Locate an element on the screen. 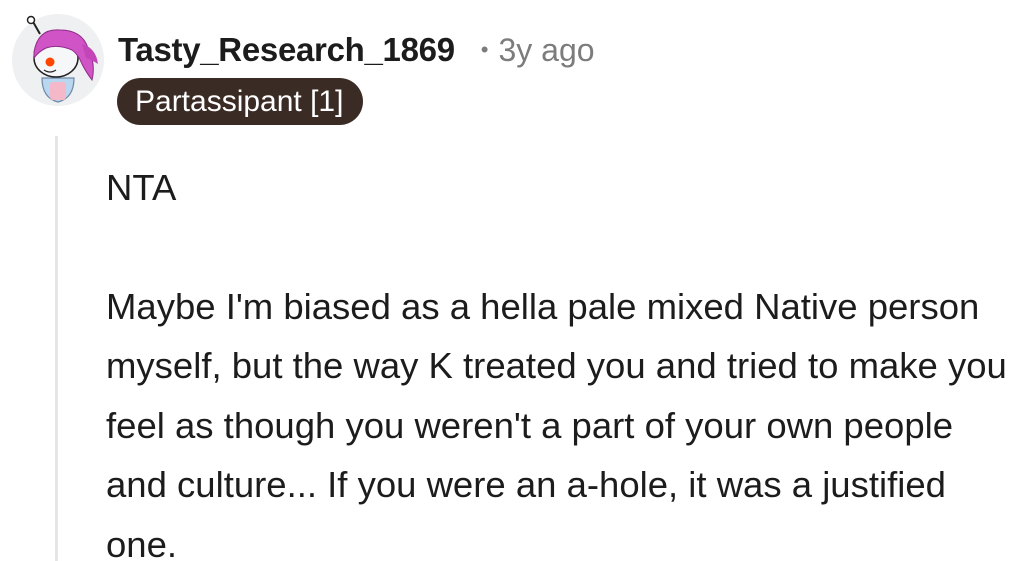 The height and width of the screenshot is (561, 1029). user-flair-badge: Partassipant [1] is located at coordinates (240, 101).